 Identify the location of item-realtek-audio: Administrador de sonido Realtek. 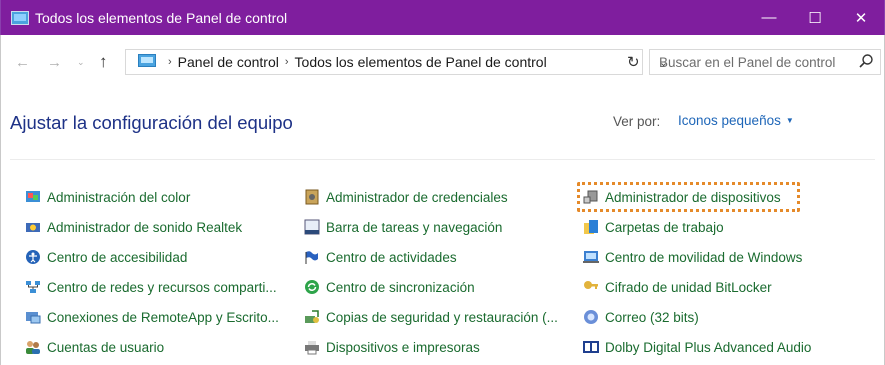
(133, 227).